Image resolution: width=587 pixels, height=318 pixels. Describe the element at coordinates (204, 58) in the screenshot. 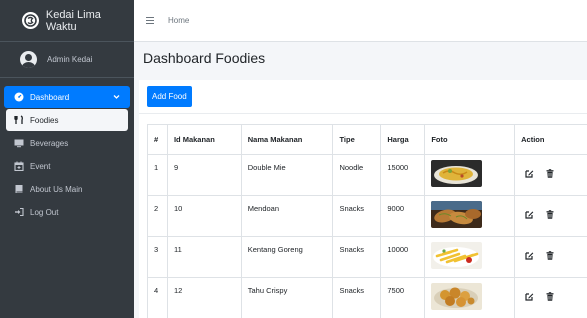

I see `page-title: Dashboard Foodies` at that location.